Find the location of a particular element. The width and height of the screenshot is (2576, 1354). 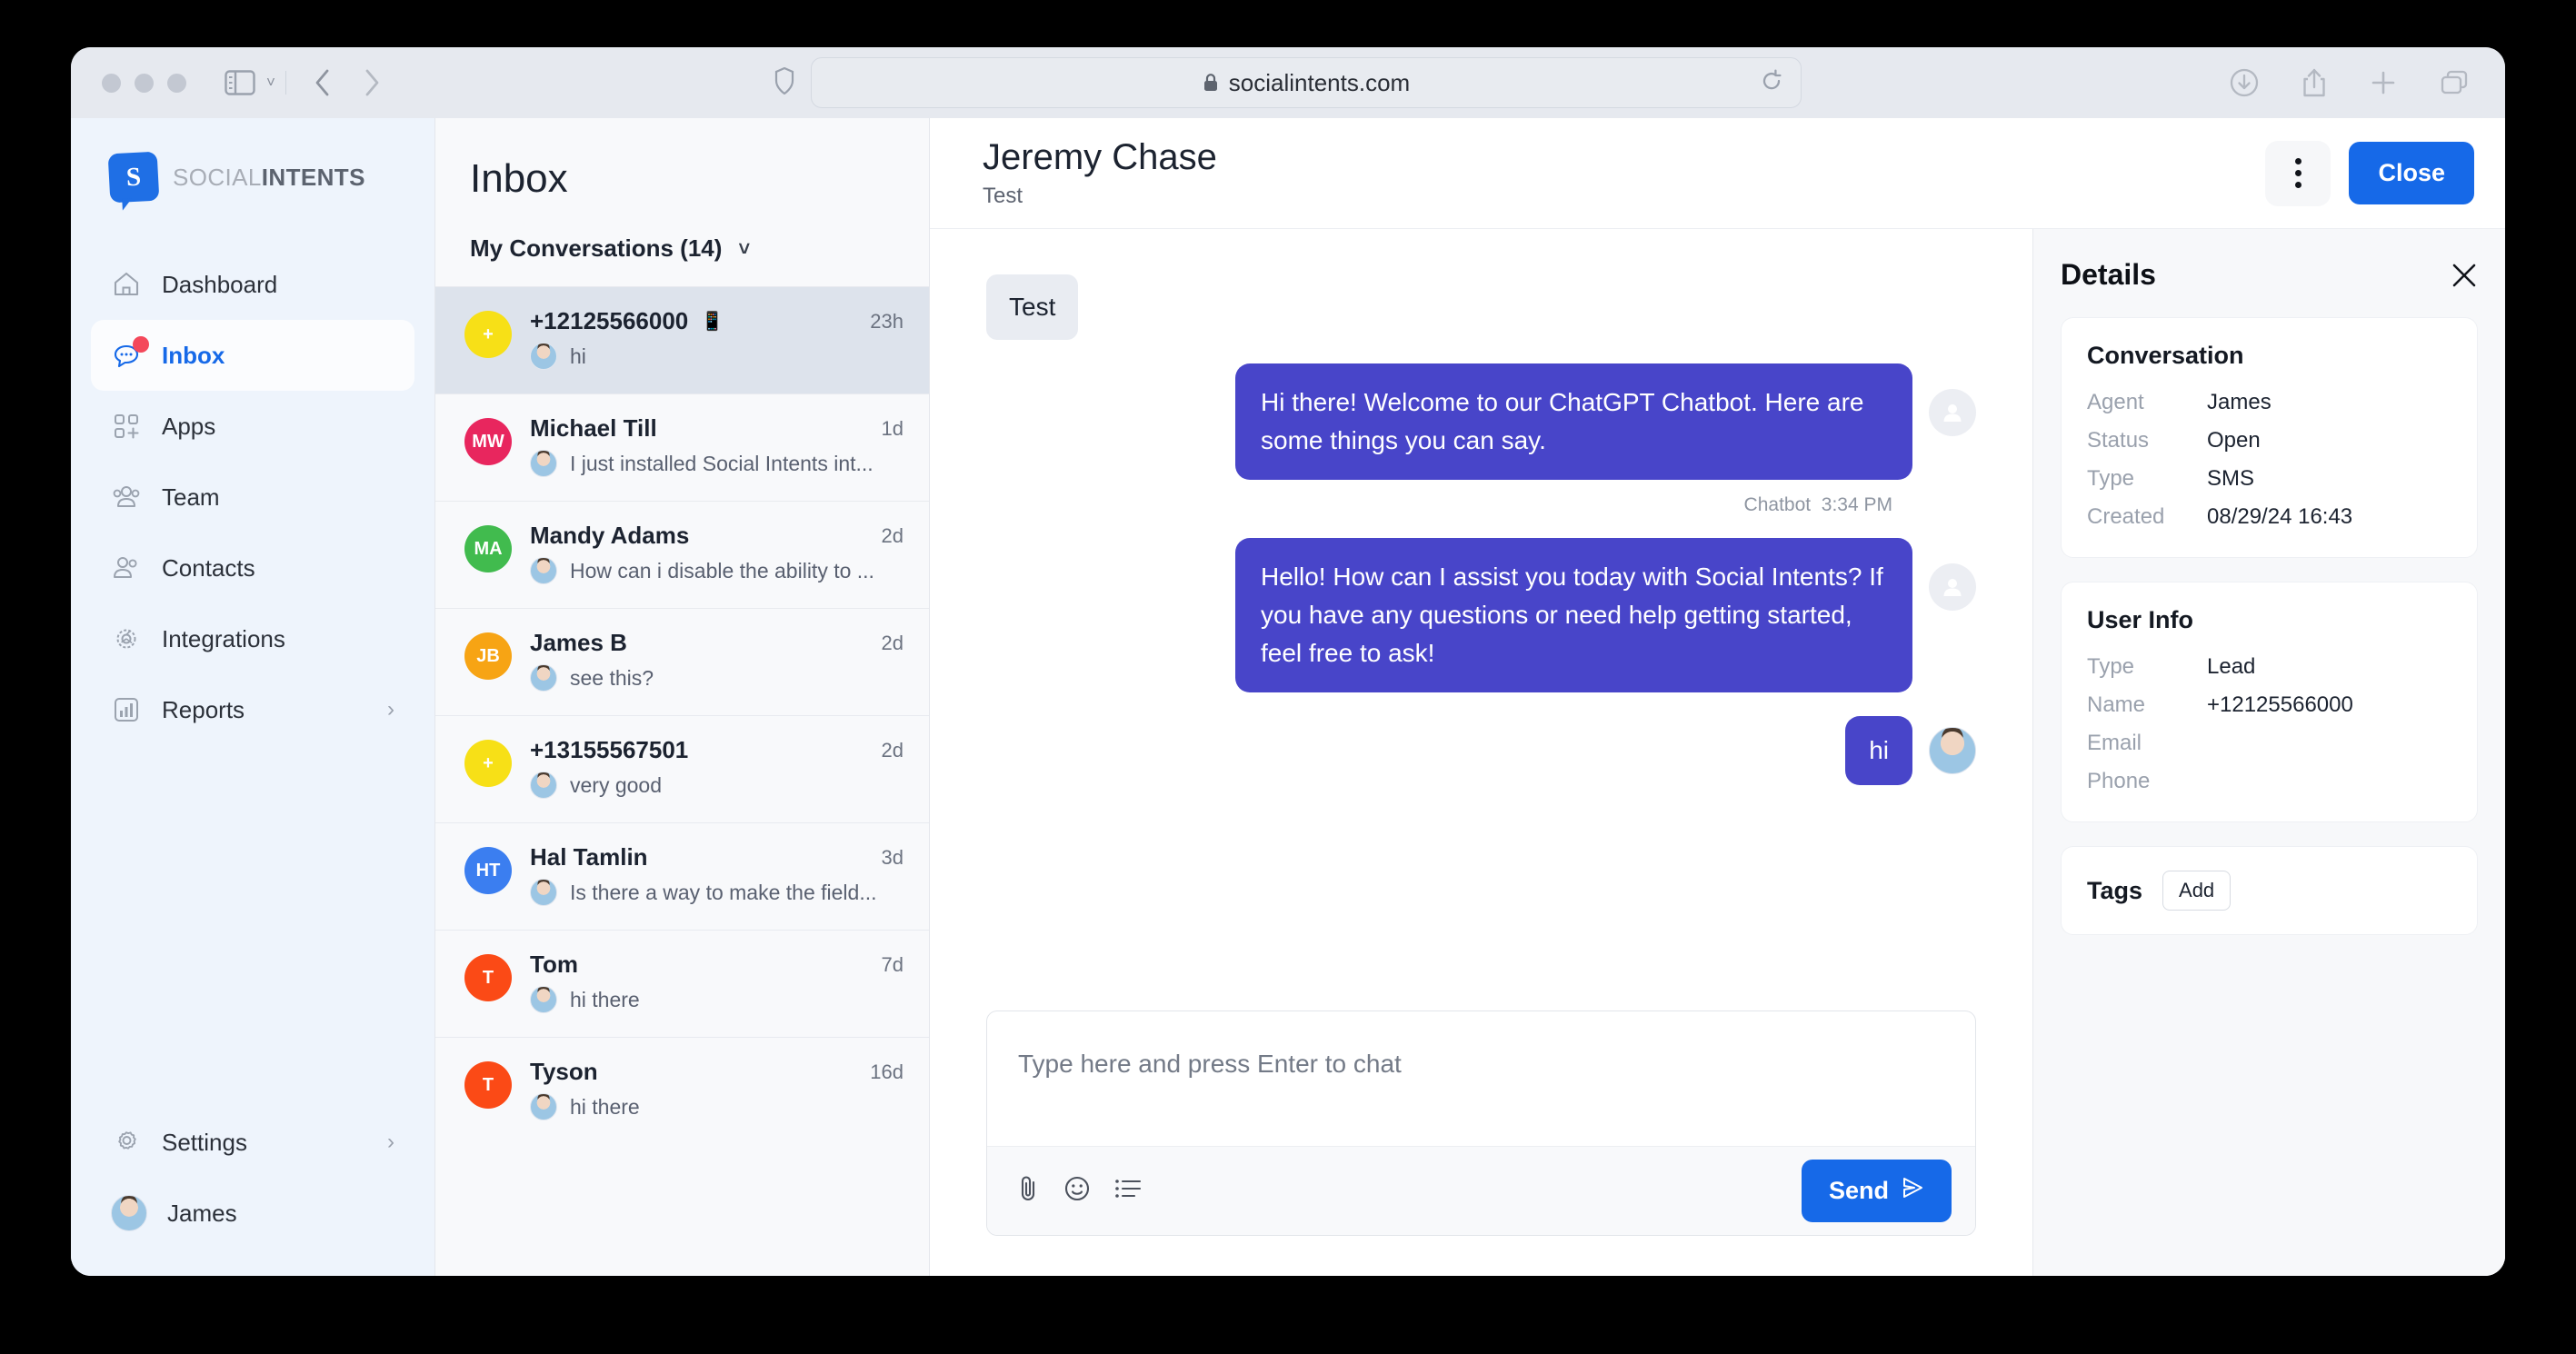

tab-overview-icon is located at coordinates (2455, 82).